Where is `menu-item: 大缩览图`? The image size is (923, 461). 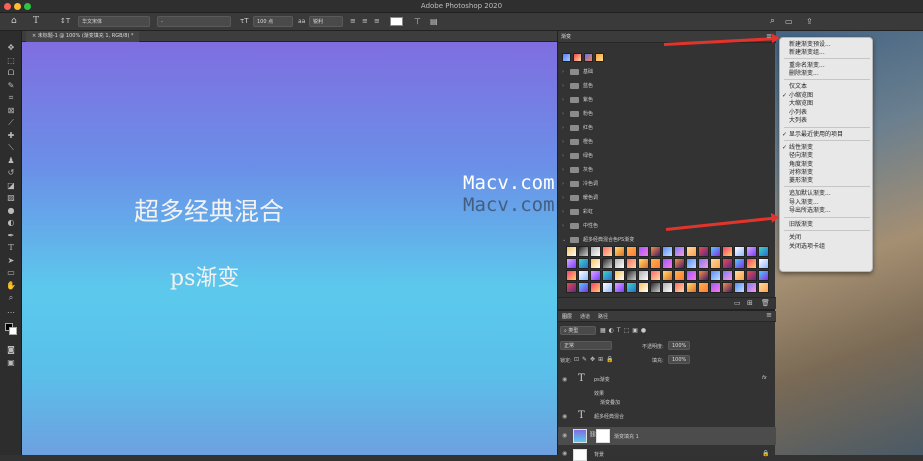
menu-item: 大缩览图 is located at coordinates (801, 103).